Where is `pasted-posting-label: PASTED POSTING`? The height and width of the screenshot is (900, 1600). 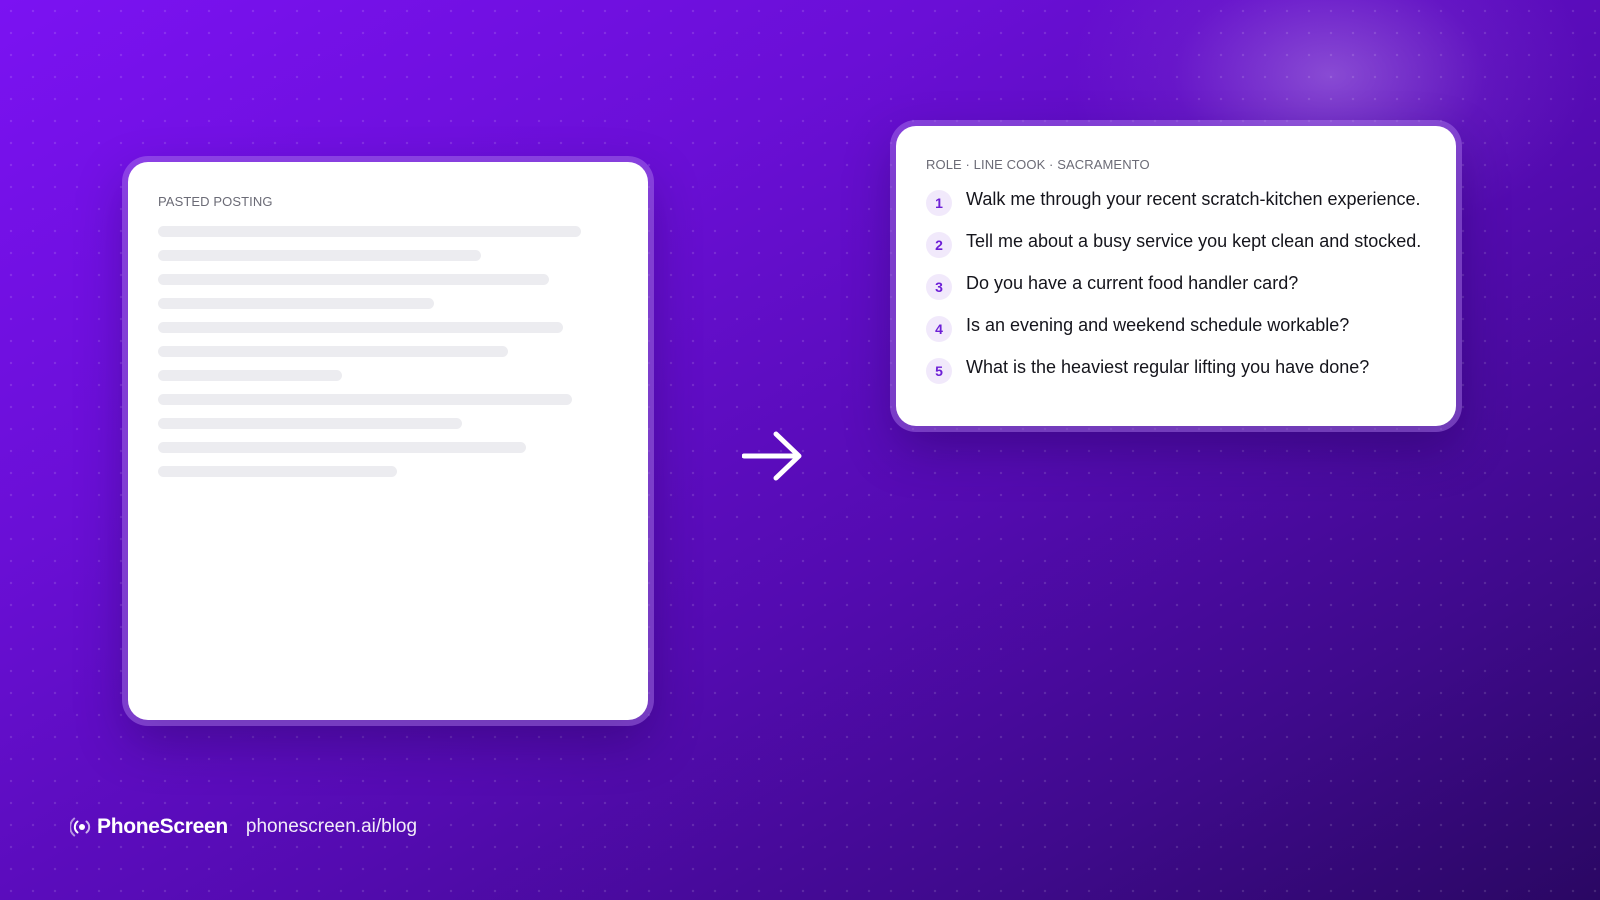
pasted-posting-label: PASTED POSTING is located at coordinates (215, 201).